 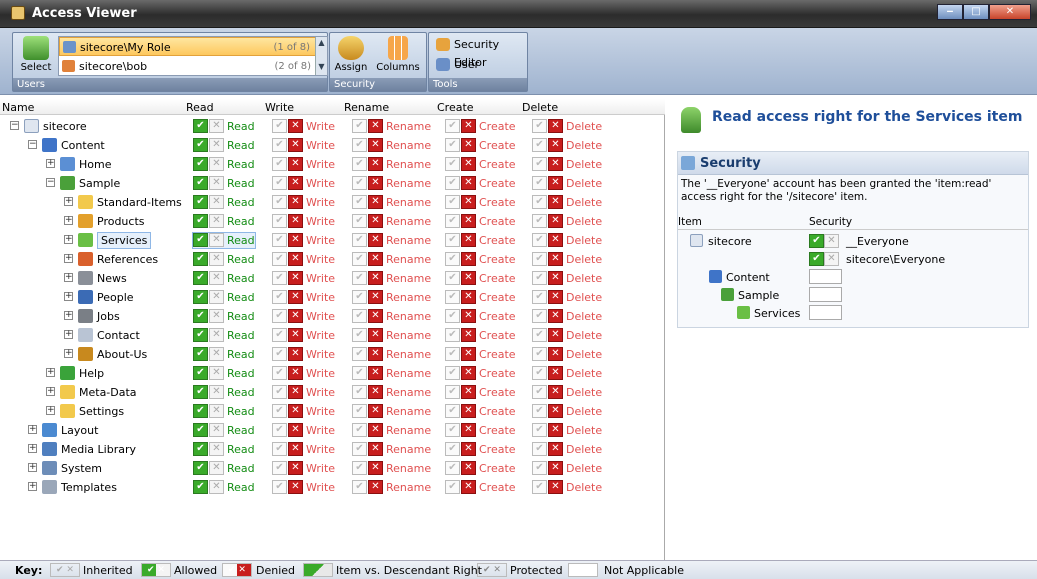 What do you see at coordinates (115, 297) in the screenshot?
I see `tree-item-label: People` at bounding box center [115, 297].